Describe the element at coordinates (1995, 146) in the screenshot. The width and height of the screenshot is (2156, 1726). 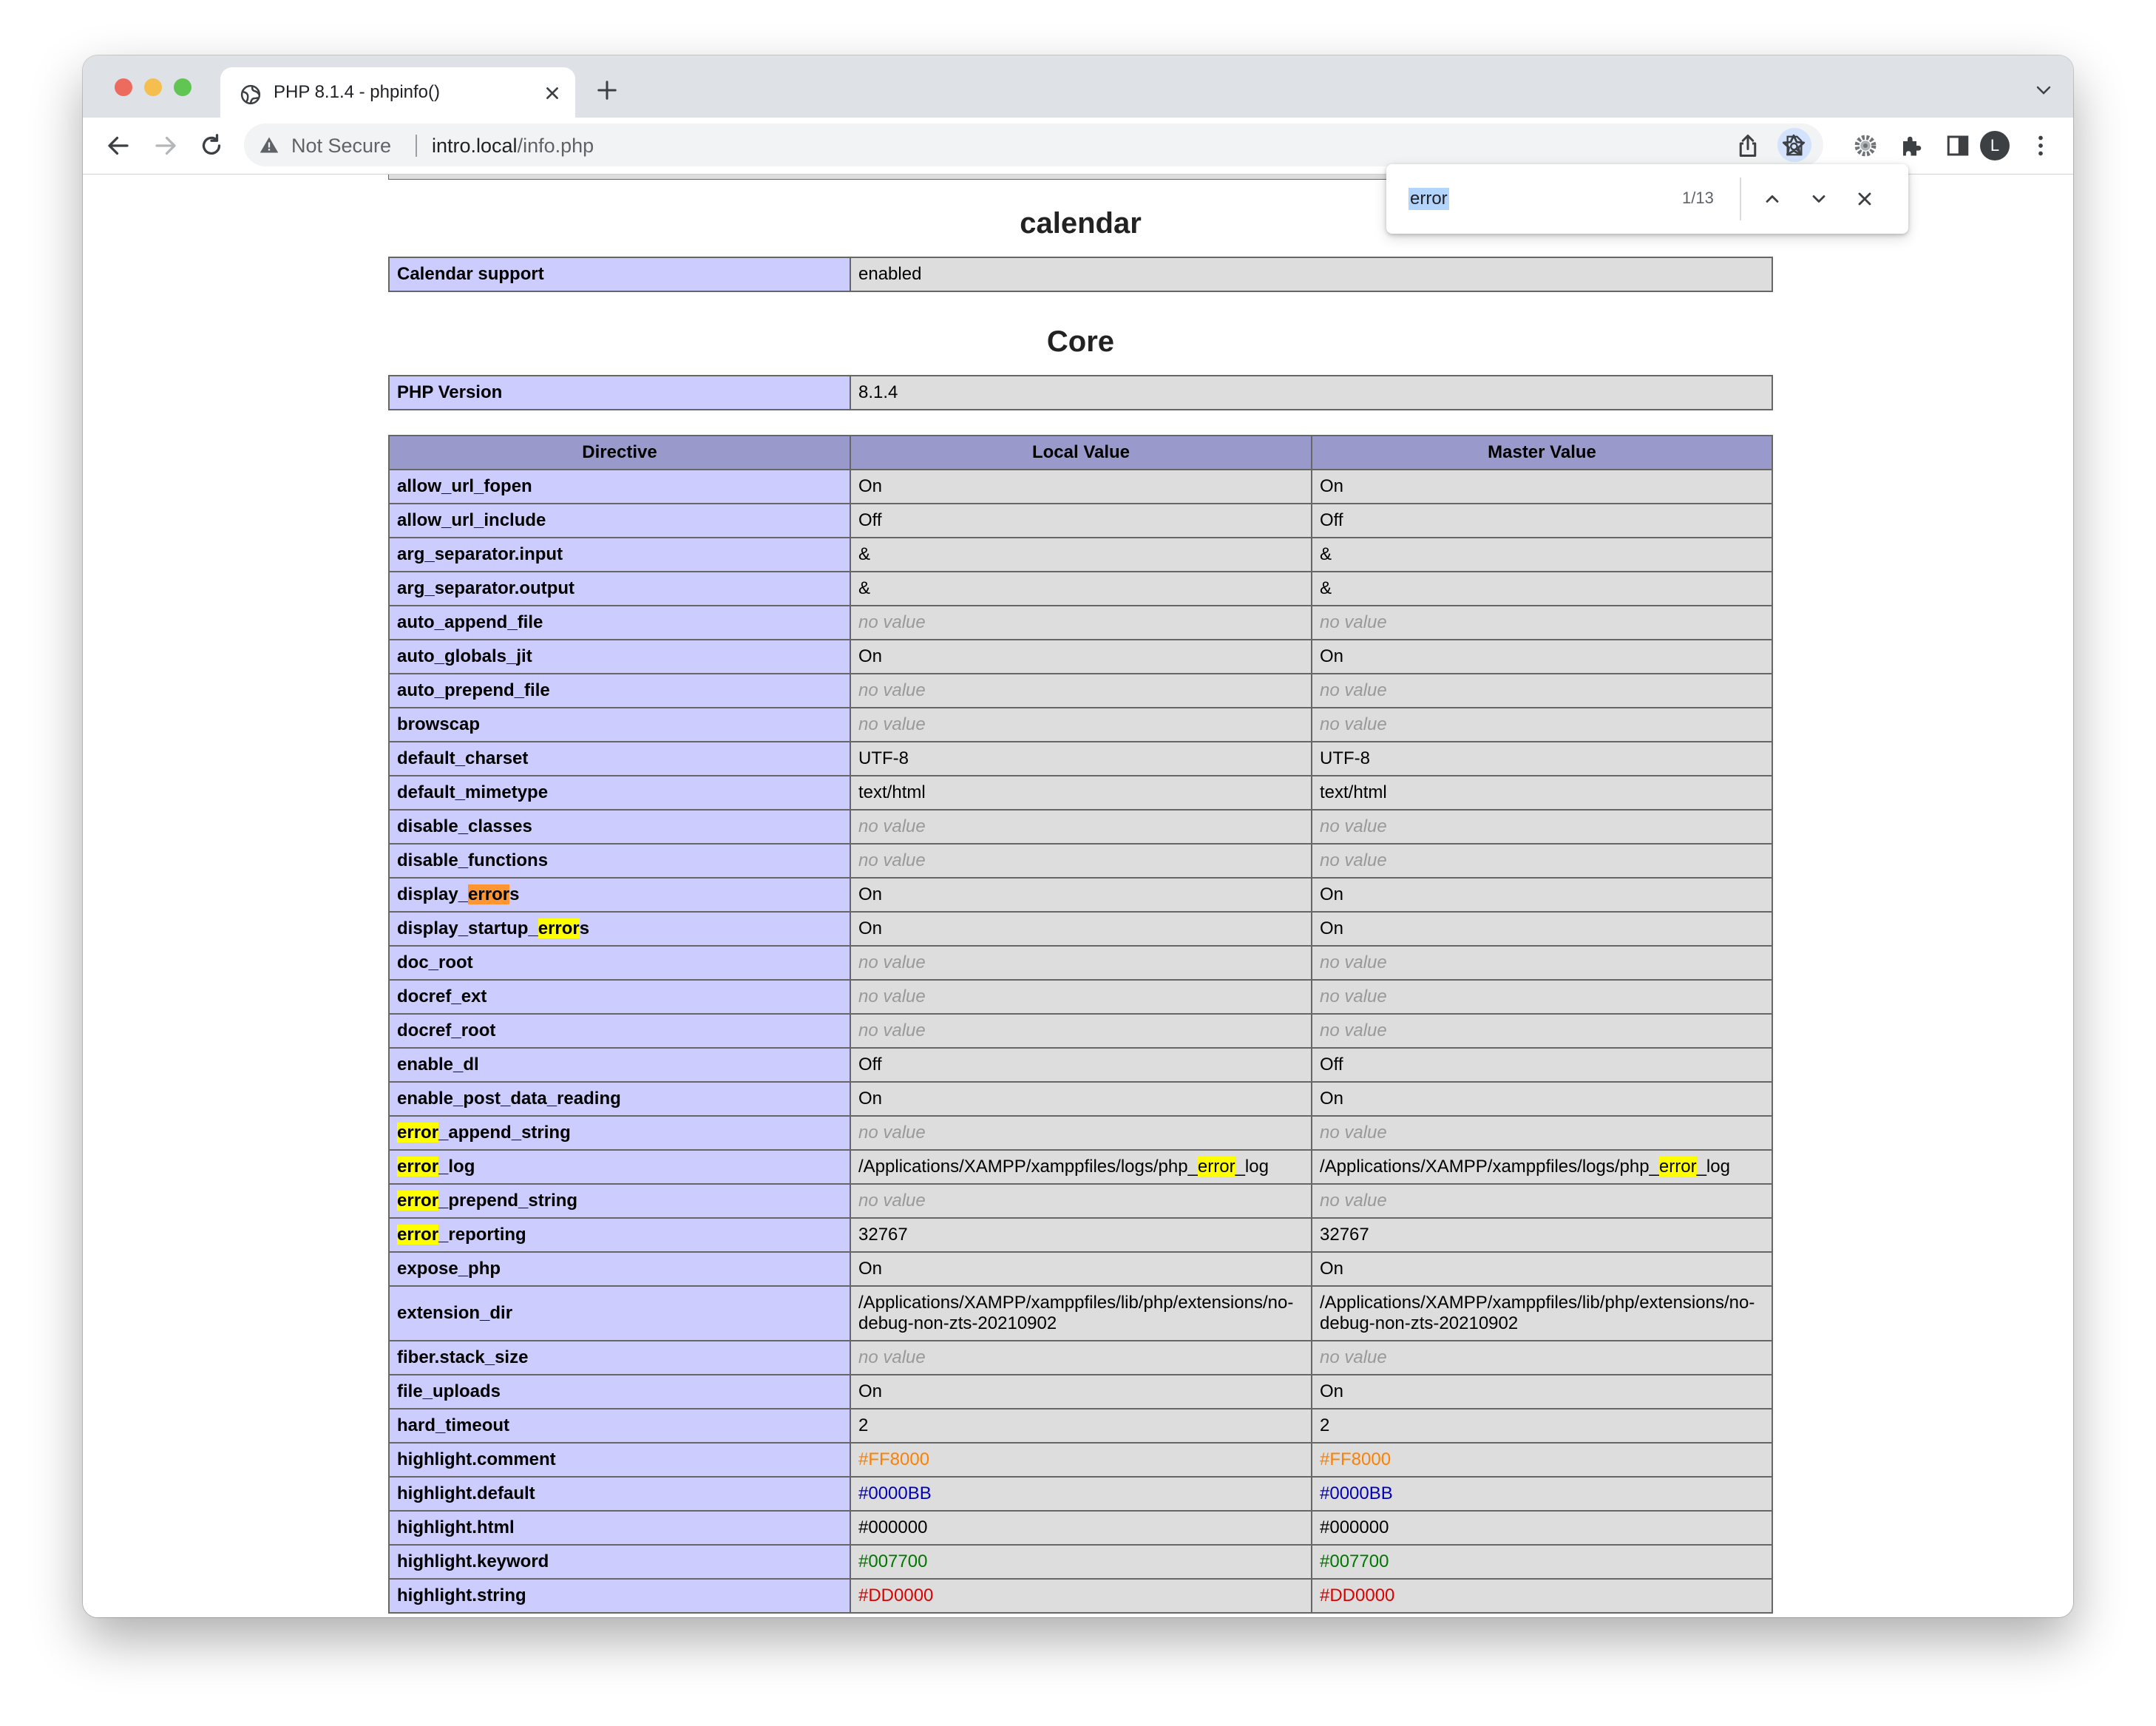
I see `profile-avatar: L` at that location.